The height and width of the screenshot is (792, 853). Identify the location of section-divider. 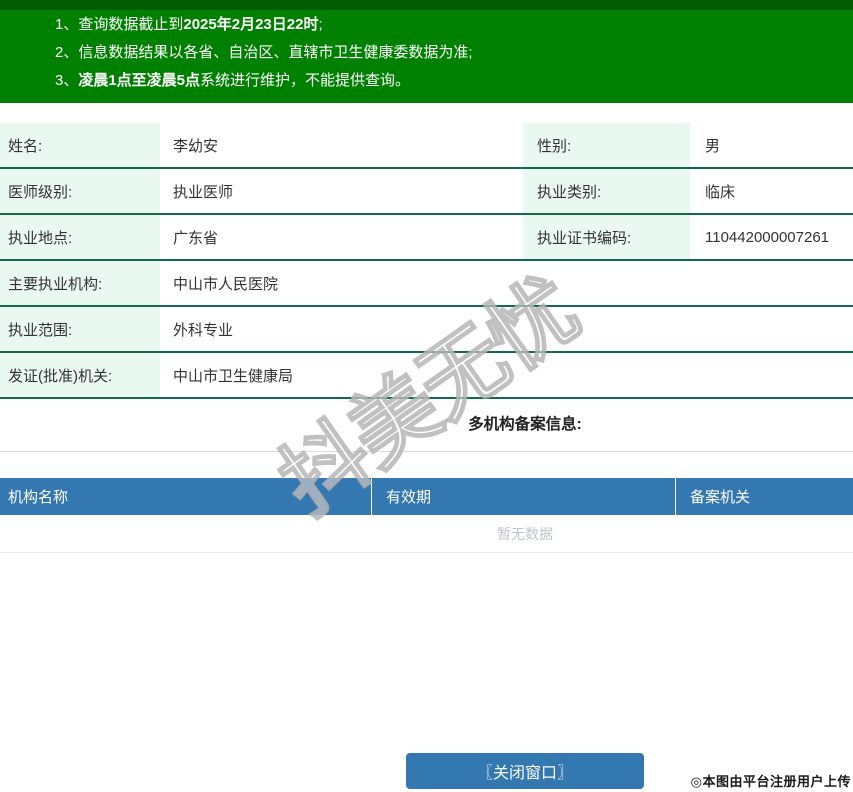
(426, 451).